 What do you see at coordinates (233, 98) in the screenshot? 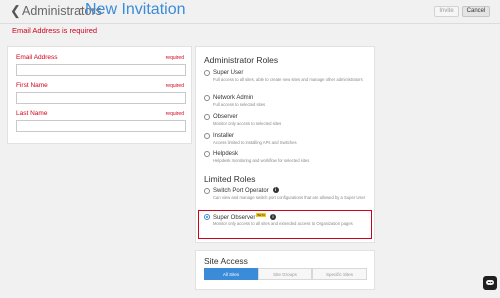
I see `role-label: Network Admin` at bounding box center [233, 98].